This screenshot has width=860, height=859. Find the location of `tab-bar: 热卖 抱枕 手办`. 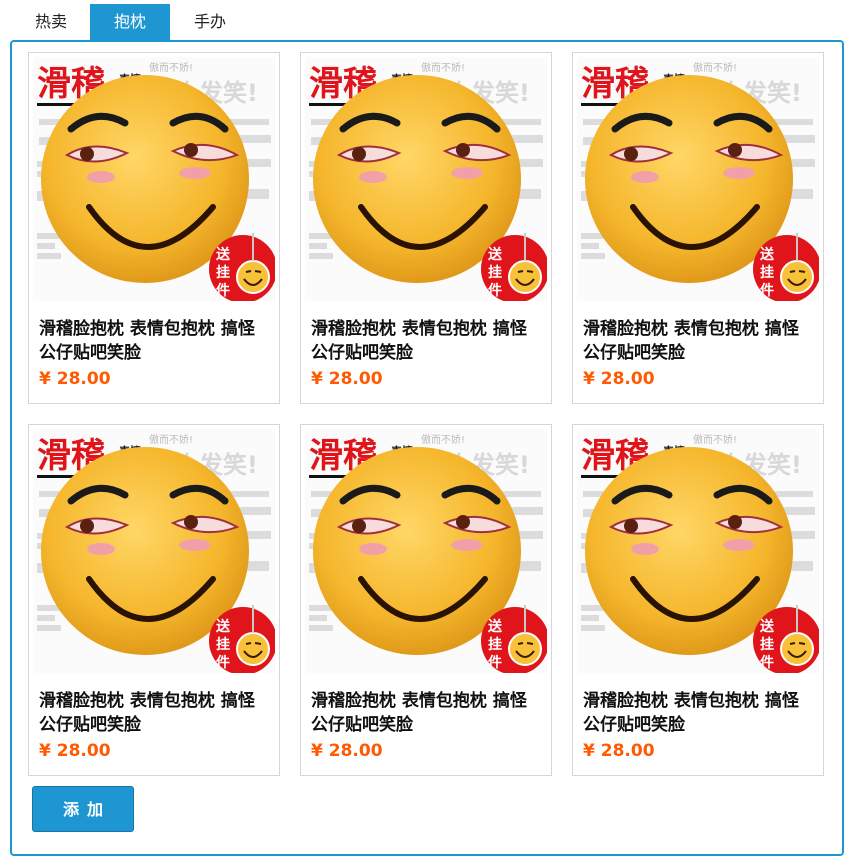

tab-bar: 热卖 抱枕 手办 is located at coordinates (131, 22).